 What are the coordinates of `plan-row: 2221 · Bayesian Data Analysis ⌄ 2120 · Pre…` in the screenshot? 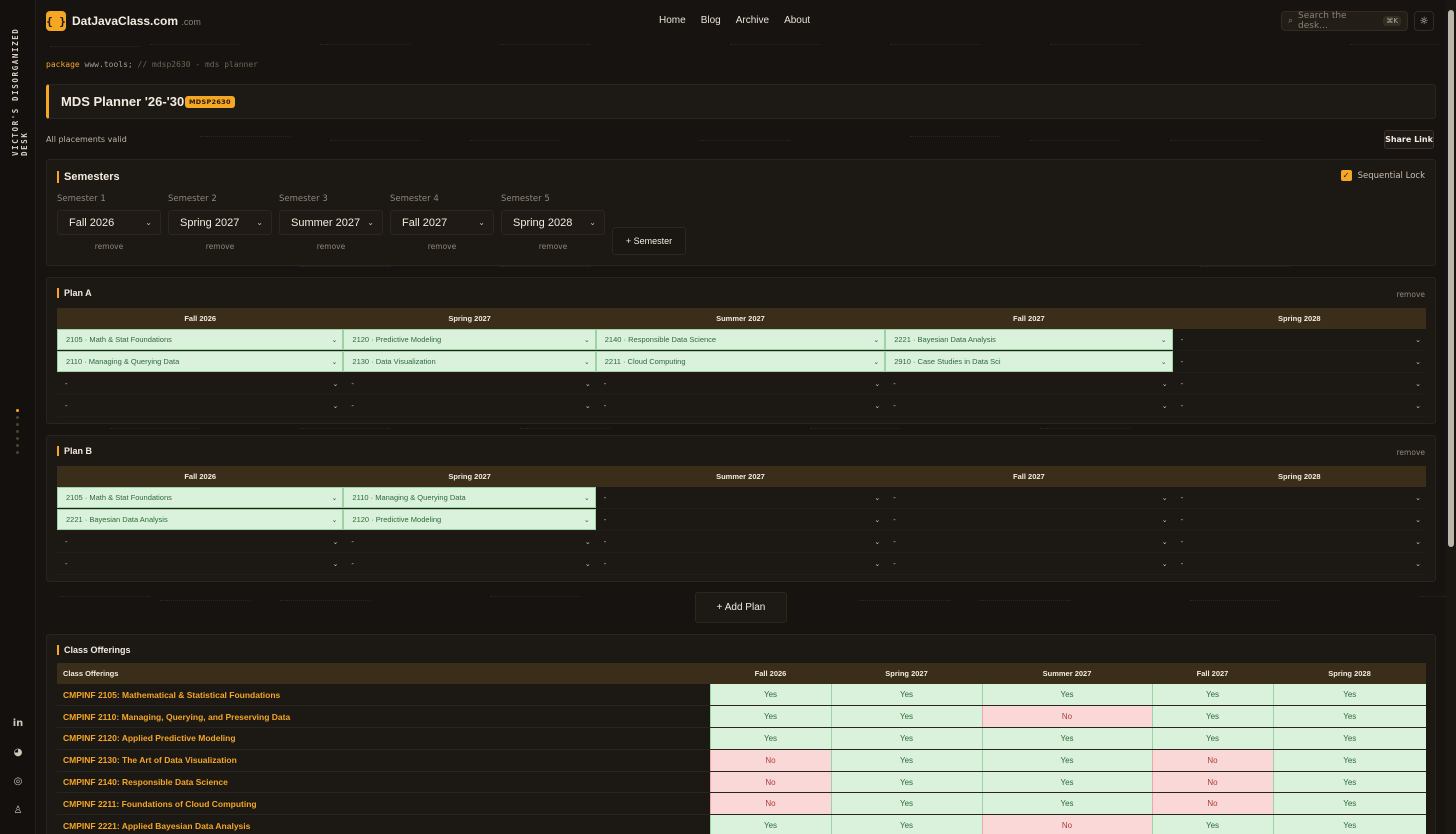 It's located at (741, 519).